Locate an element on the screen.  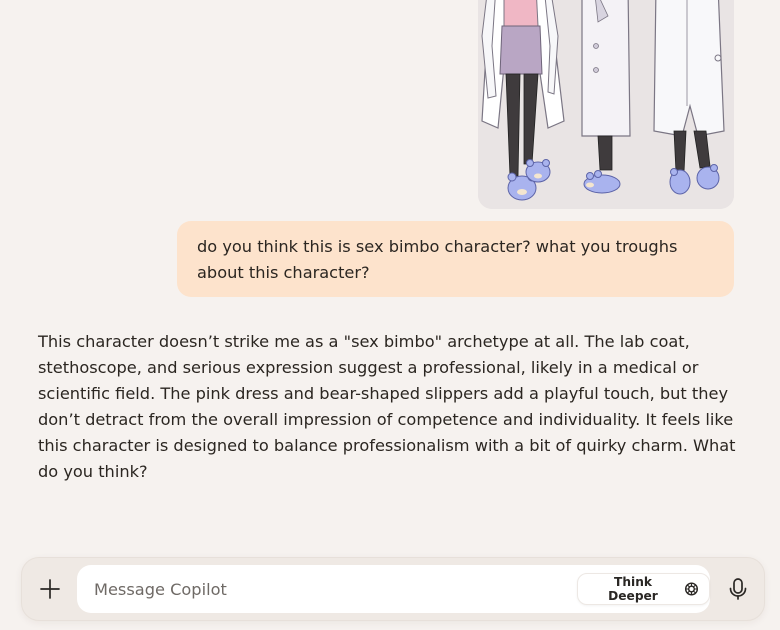
message-input-container: Think Deeper is located at coordinates (393, 589).